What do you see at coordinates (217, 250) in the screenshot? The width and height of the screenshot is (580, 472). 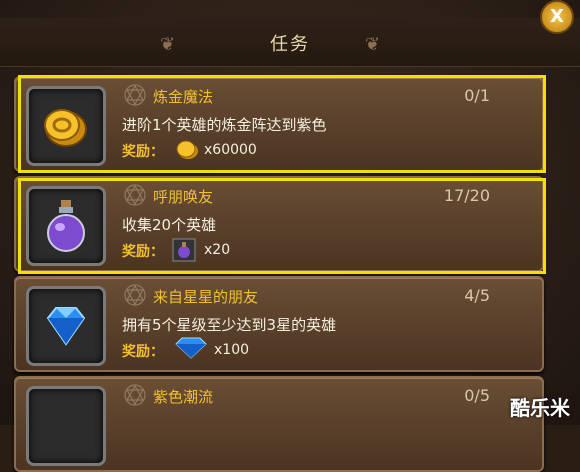 I see `reward-amount: x20` at bounding box center [217, 250].